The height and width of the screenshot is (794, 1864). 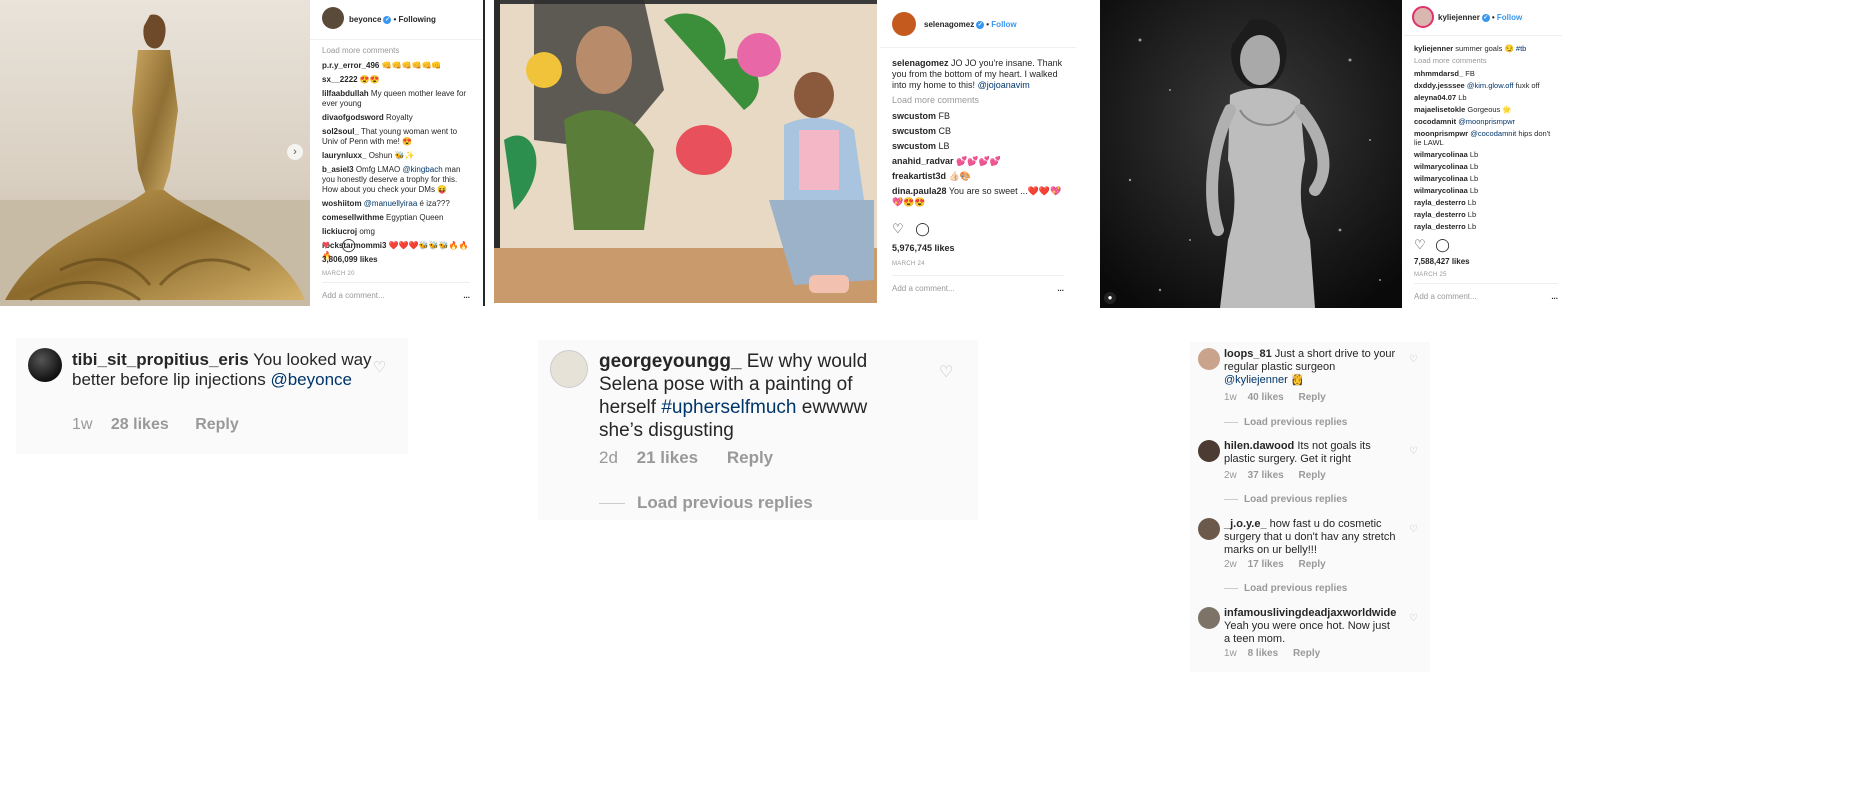 What do you see at coordinates (728, 407) in the screenshot?
I see `hashtag-link: #upherselfmuch` at bounding box center [728, 407].